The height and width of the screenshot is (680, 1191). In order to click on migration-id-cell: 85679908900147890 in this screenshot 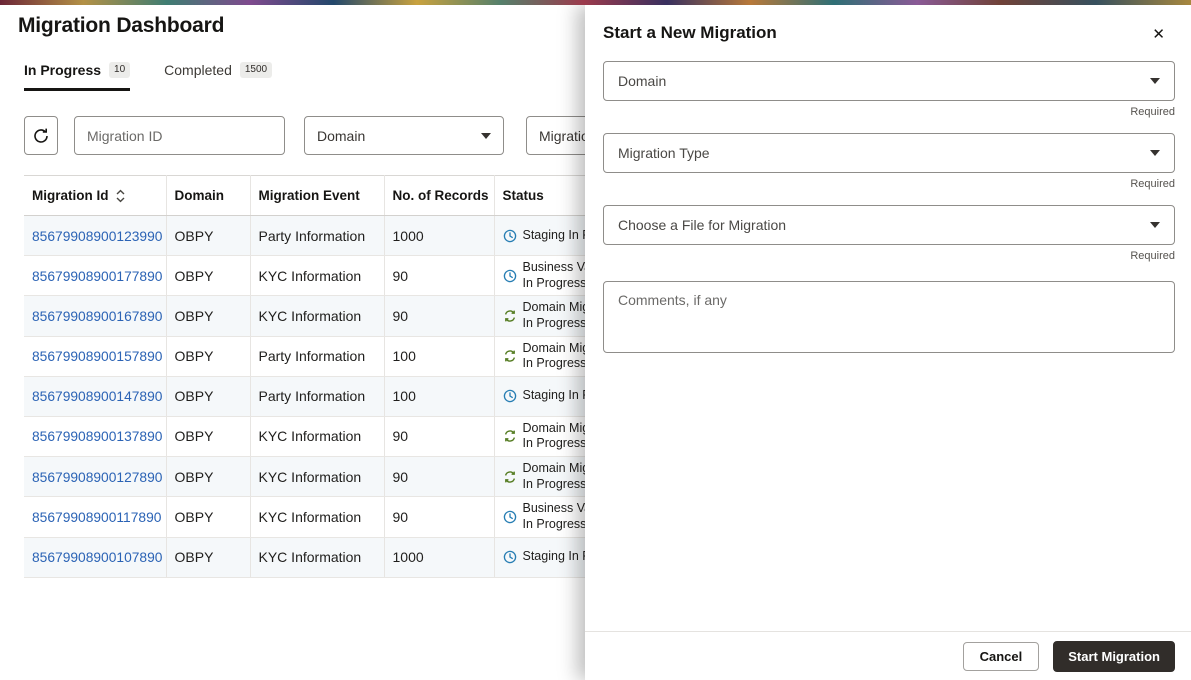, I will do `click(95, 396)`.